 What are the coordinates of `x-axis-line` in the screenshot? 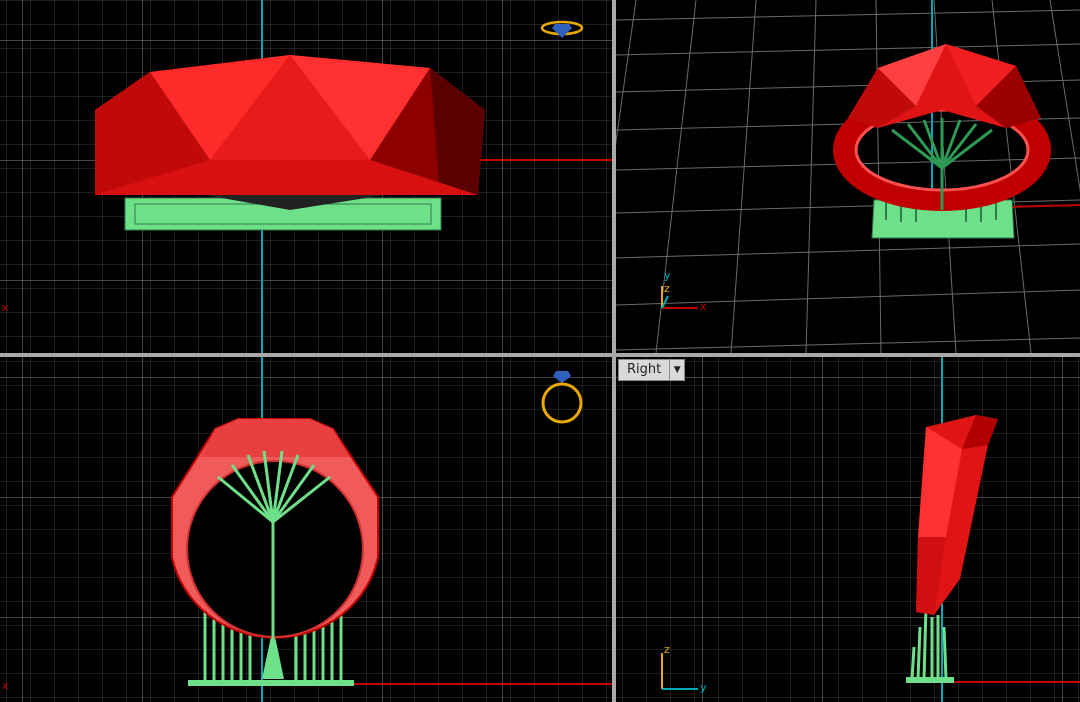 It's located at (1042, 206).